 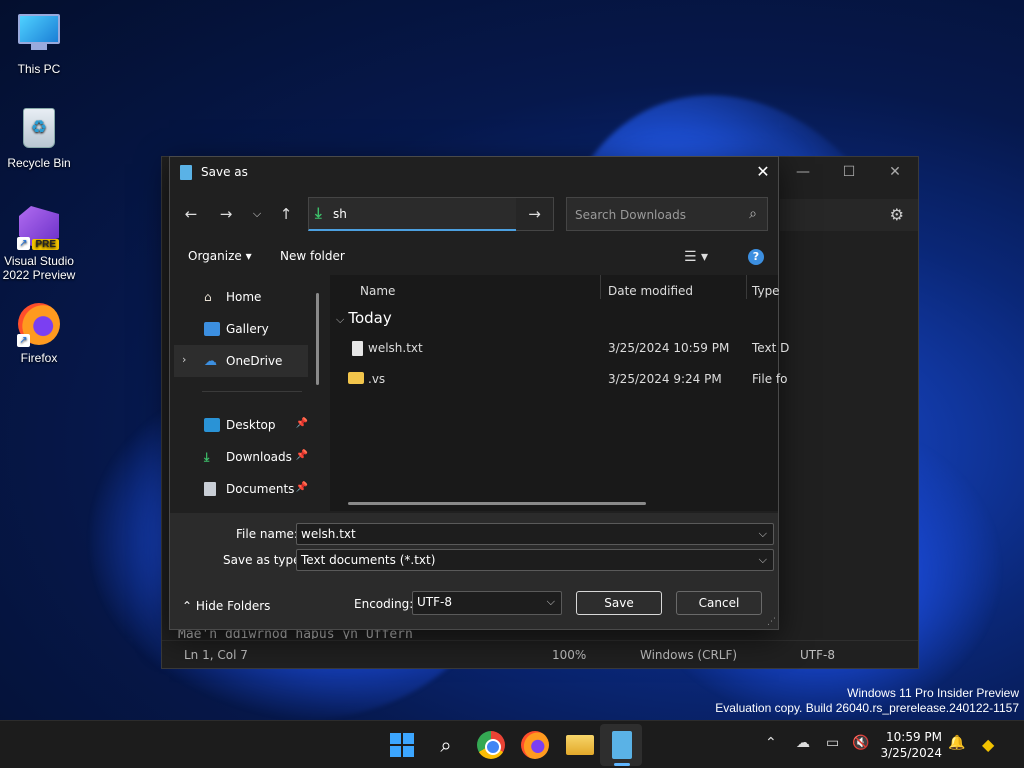 I want to click on organize-button: Organize ▾, so click(x=220, y=256).